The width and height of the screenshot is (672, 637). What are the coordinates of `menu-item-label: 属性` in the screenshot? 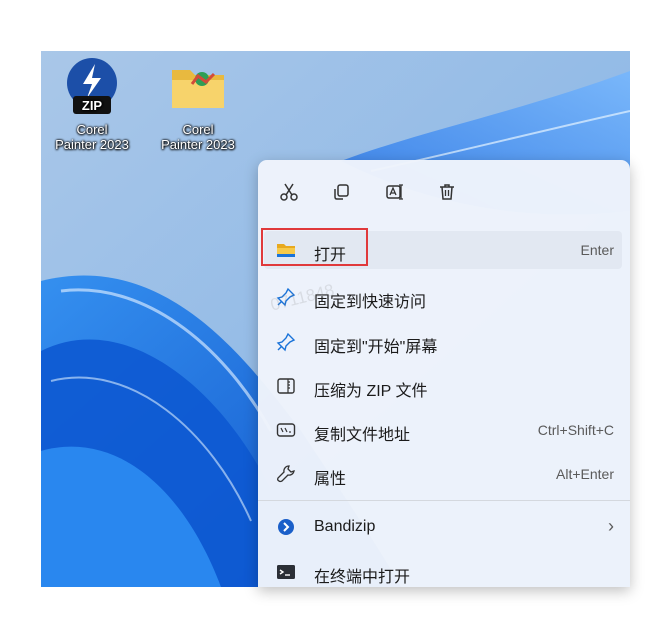 It's located at (330, 479).